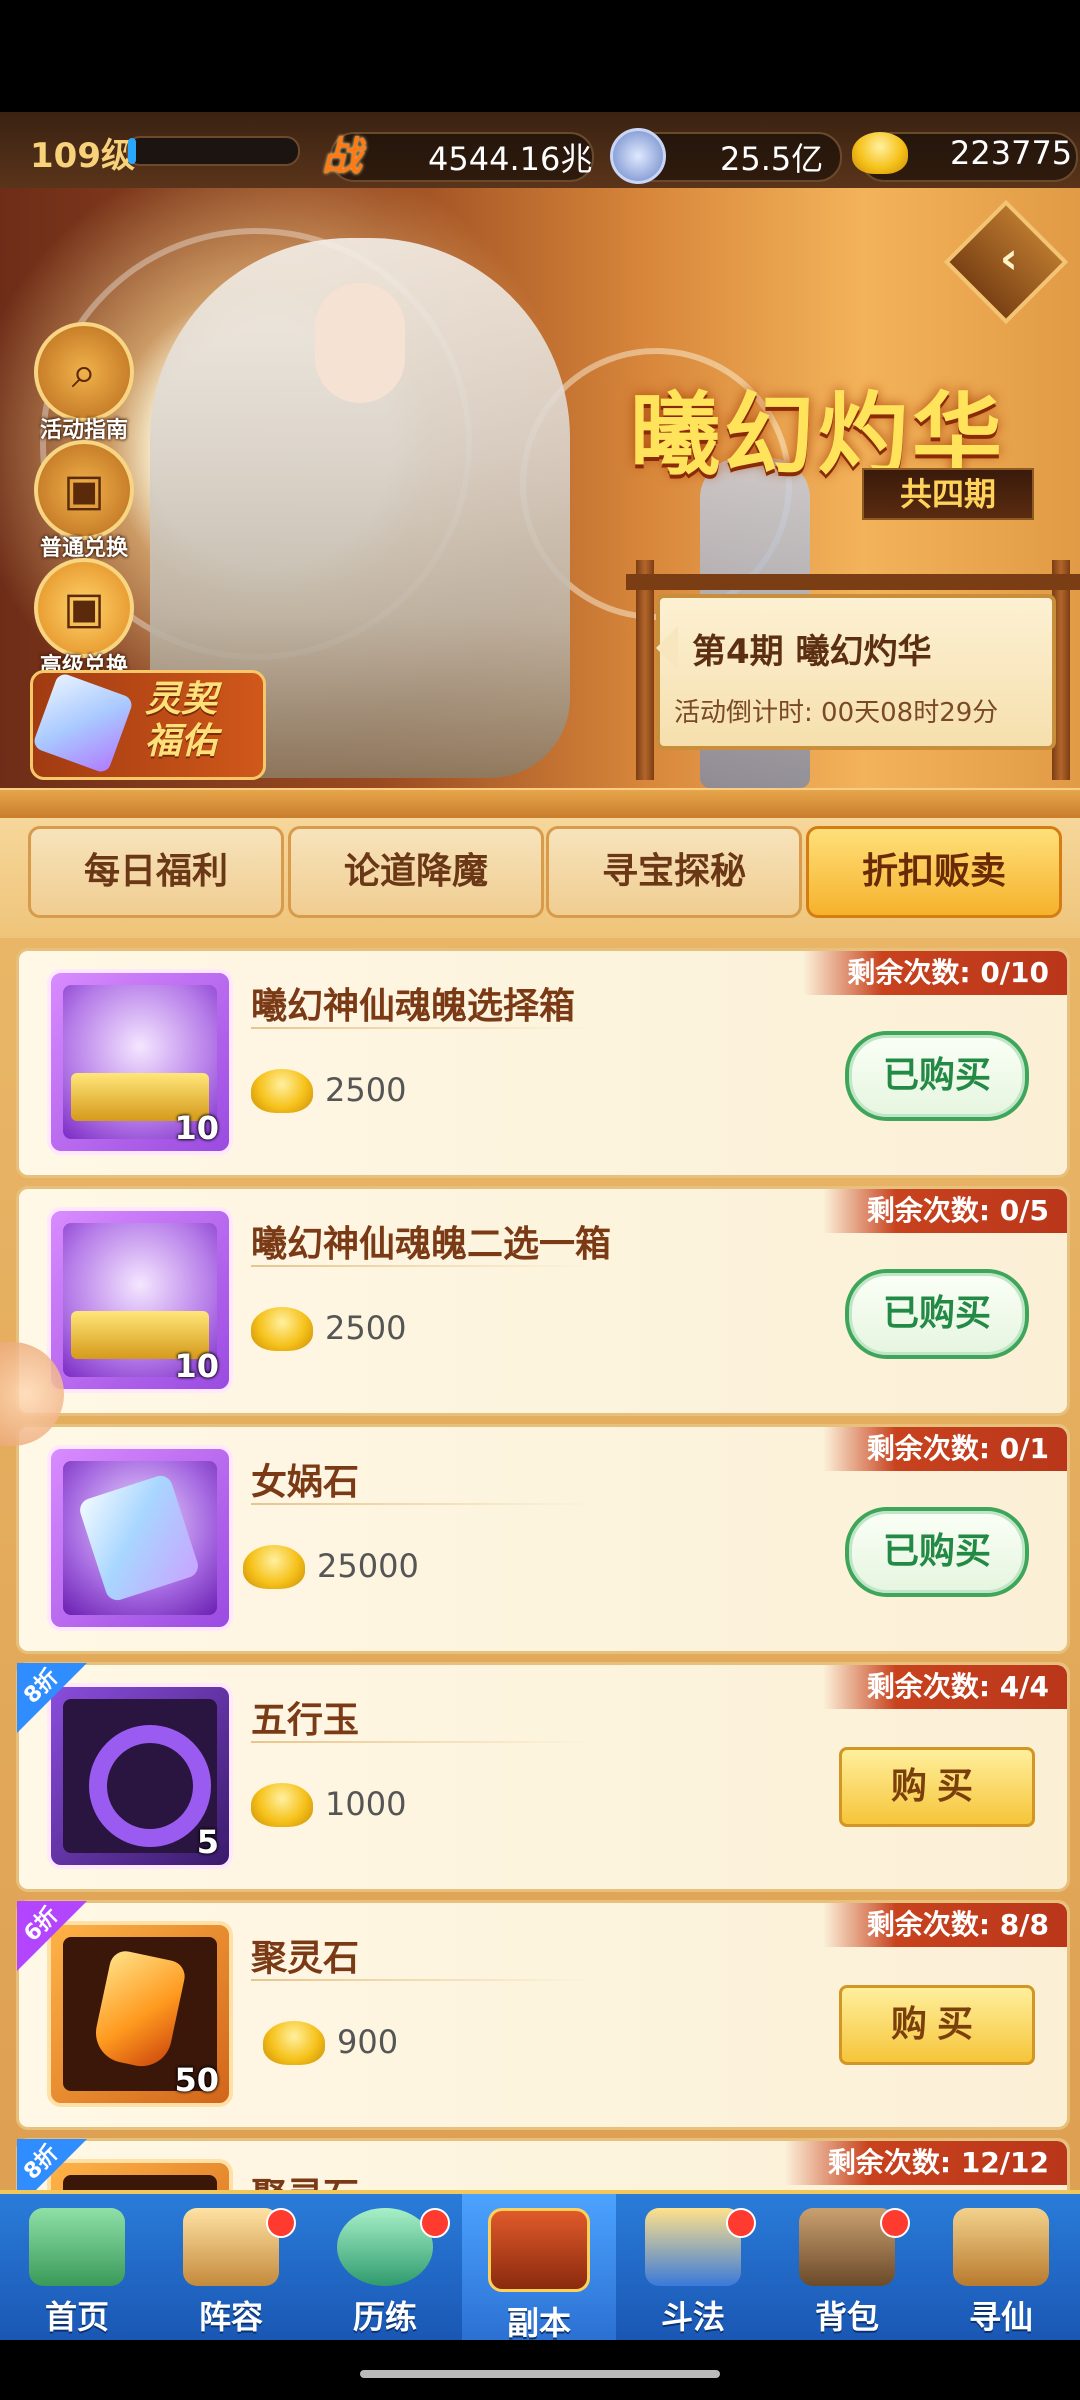 Image resolution: width=1080 pixels, height=2400 pixels. I want to click on nav-label: 副本, so click(538, 2323).